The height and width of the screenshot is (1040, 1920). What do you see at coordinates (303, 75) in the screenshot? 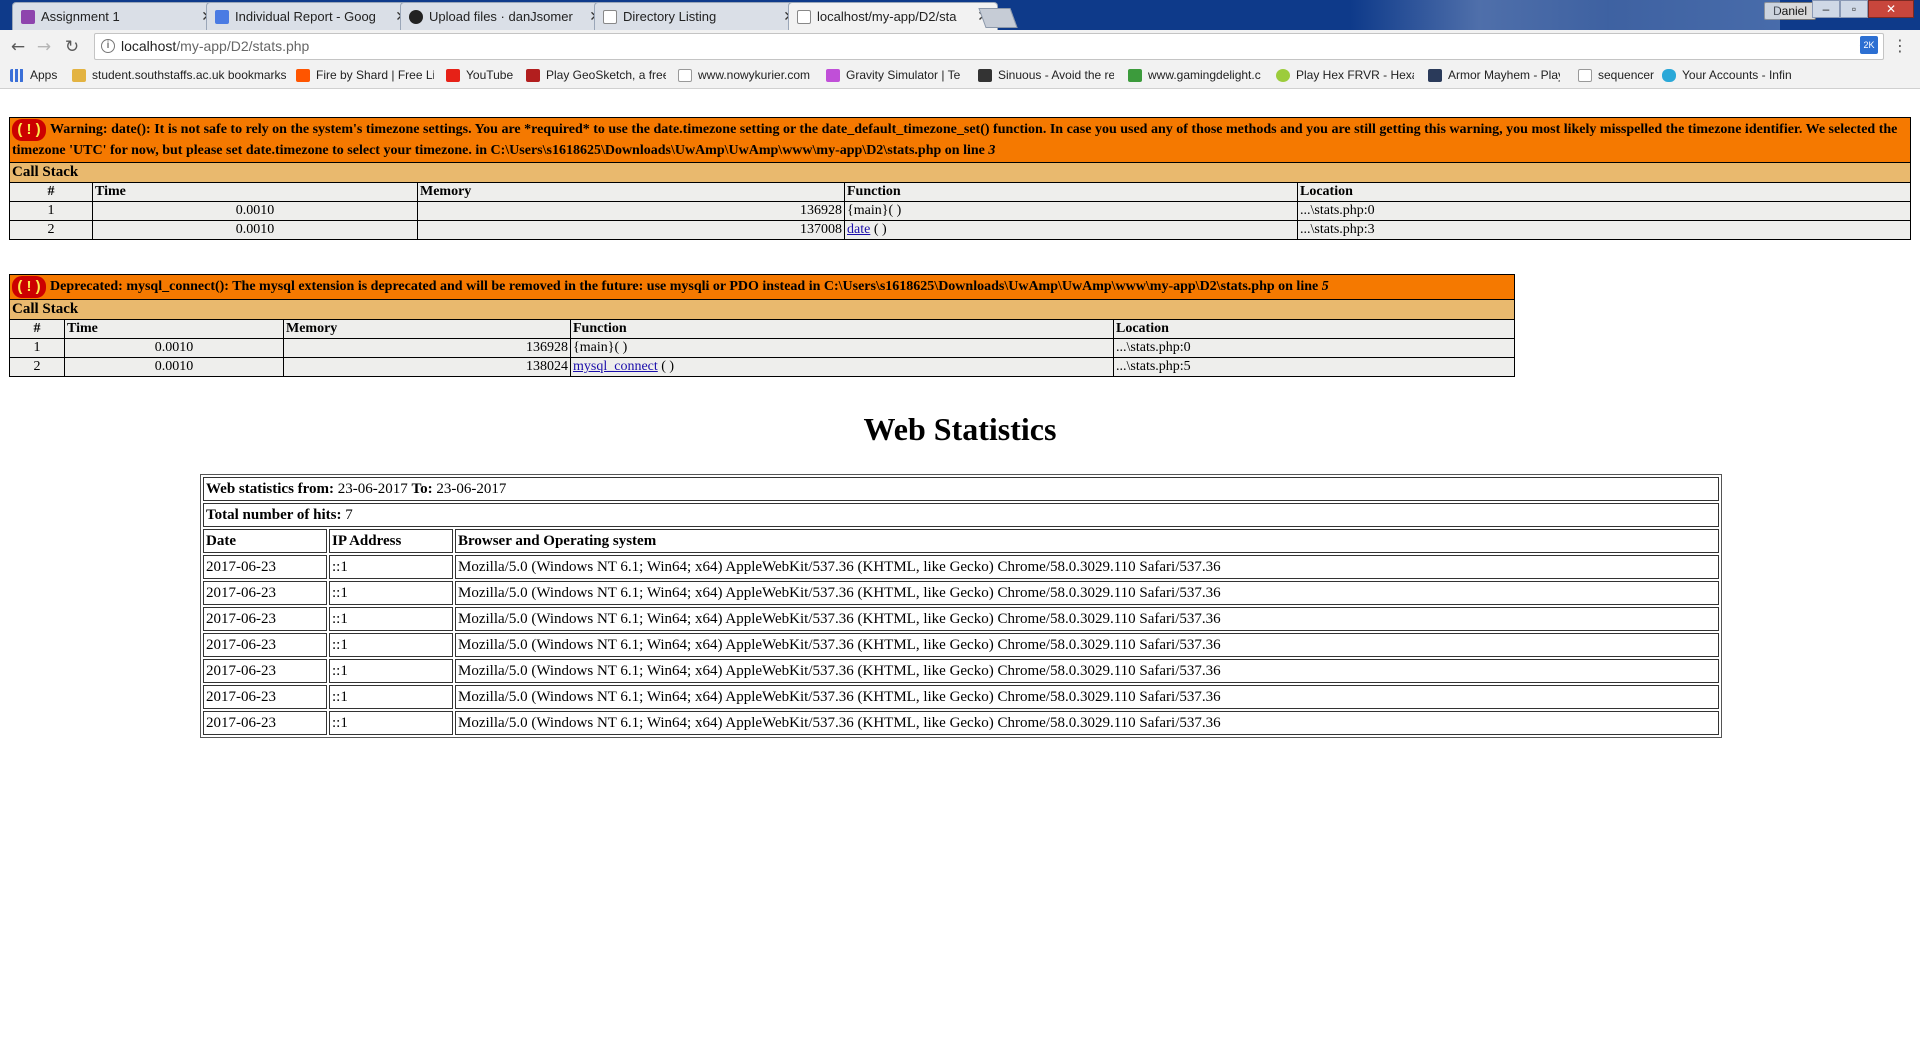
I see `soundcloud-icon` at bounding box center [303, 75].